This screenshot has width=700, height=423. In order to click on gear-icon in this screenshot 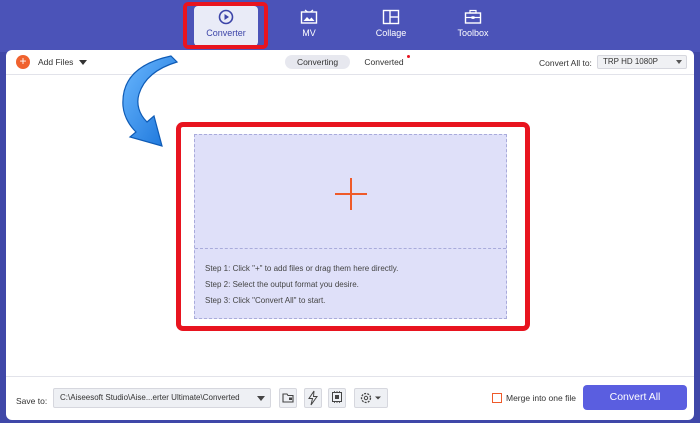, I will do `click(370, 398)`.